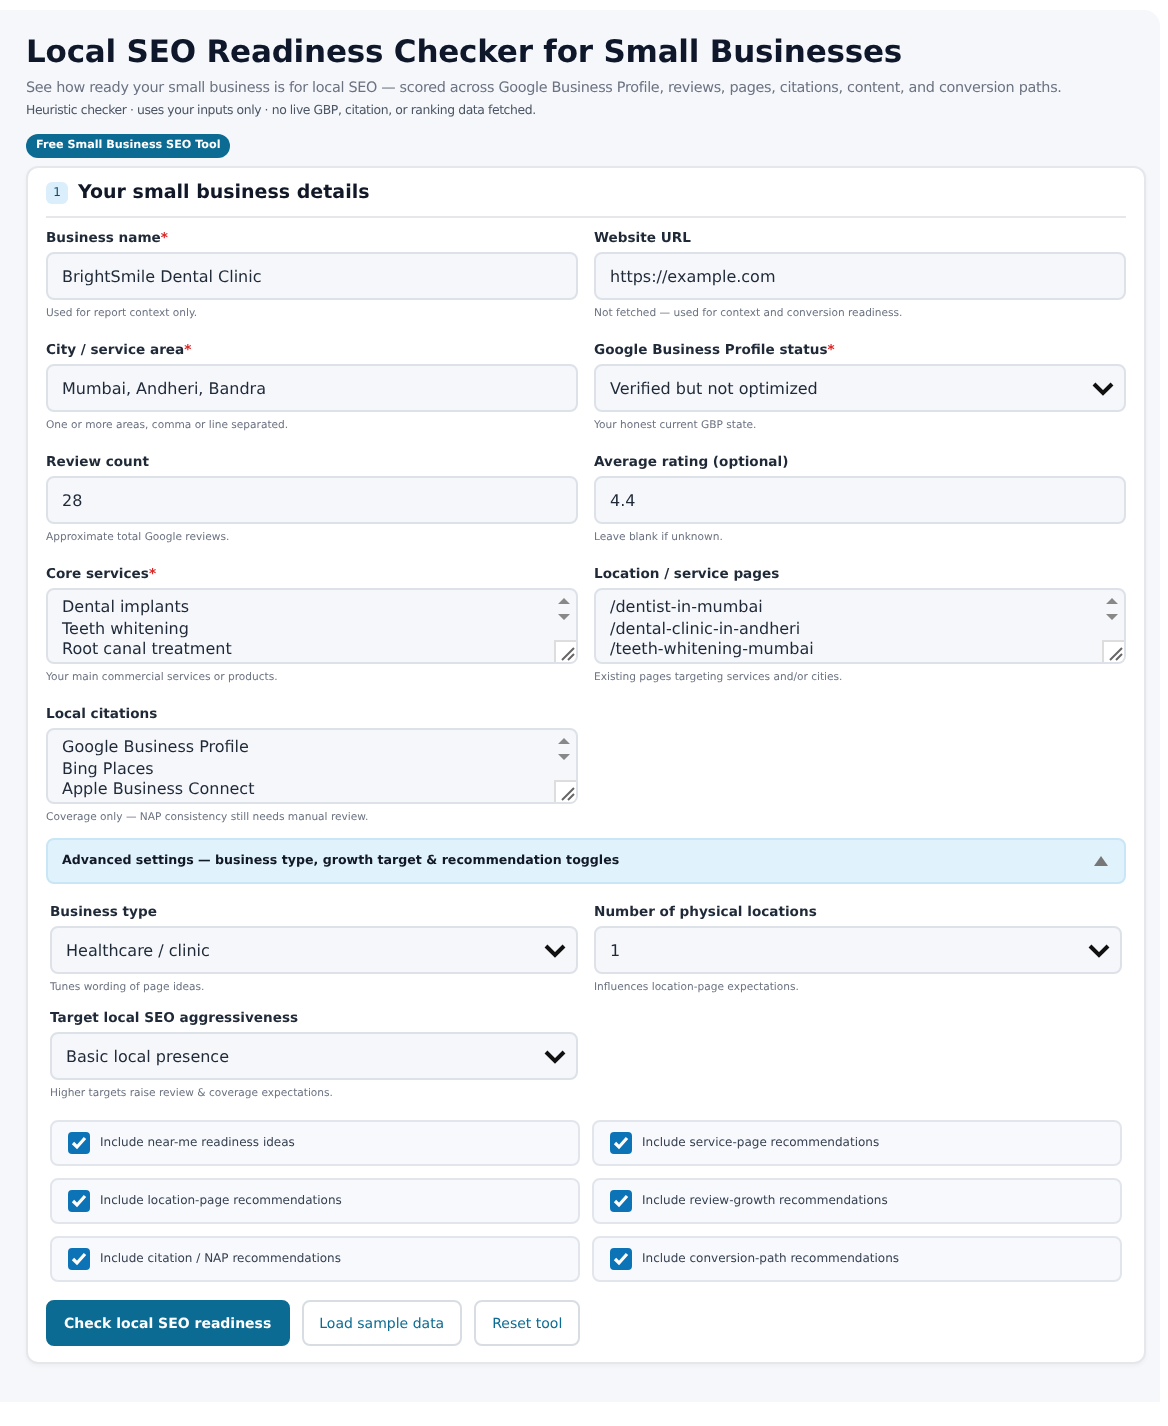 Image resolution: width=1168 pixels, height=1426 pixels. Describe the element at coordinates (312, 766) in the screenshot. I see `text-area: Google Business Profile Bing Places Apple Business Connect` at that location.